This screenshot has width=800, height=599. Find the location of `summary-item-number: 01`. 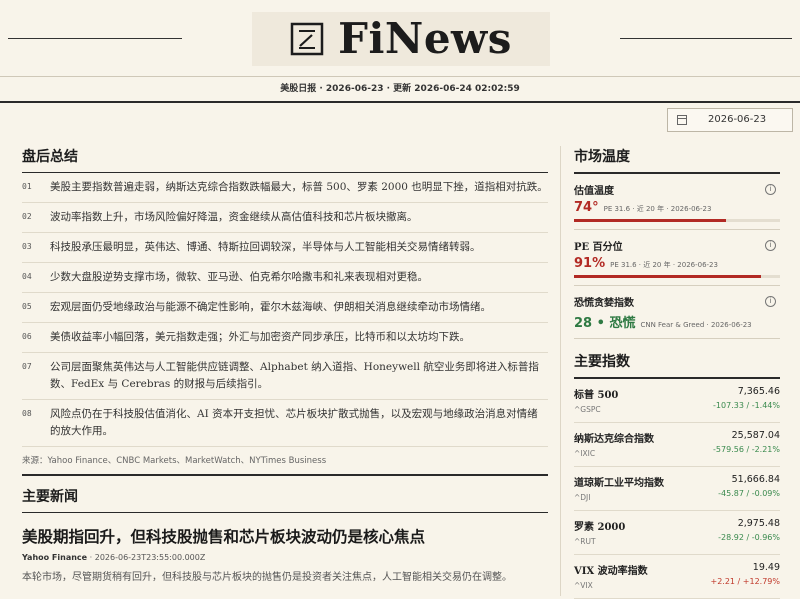

summary-item-number: 01 is located at coordinates (27, 186).